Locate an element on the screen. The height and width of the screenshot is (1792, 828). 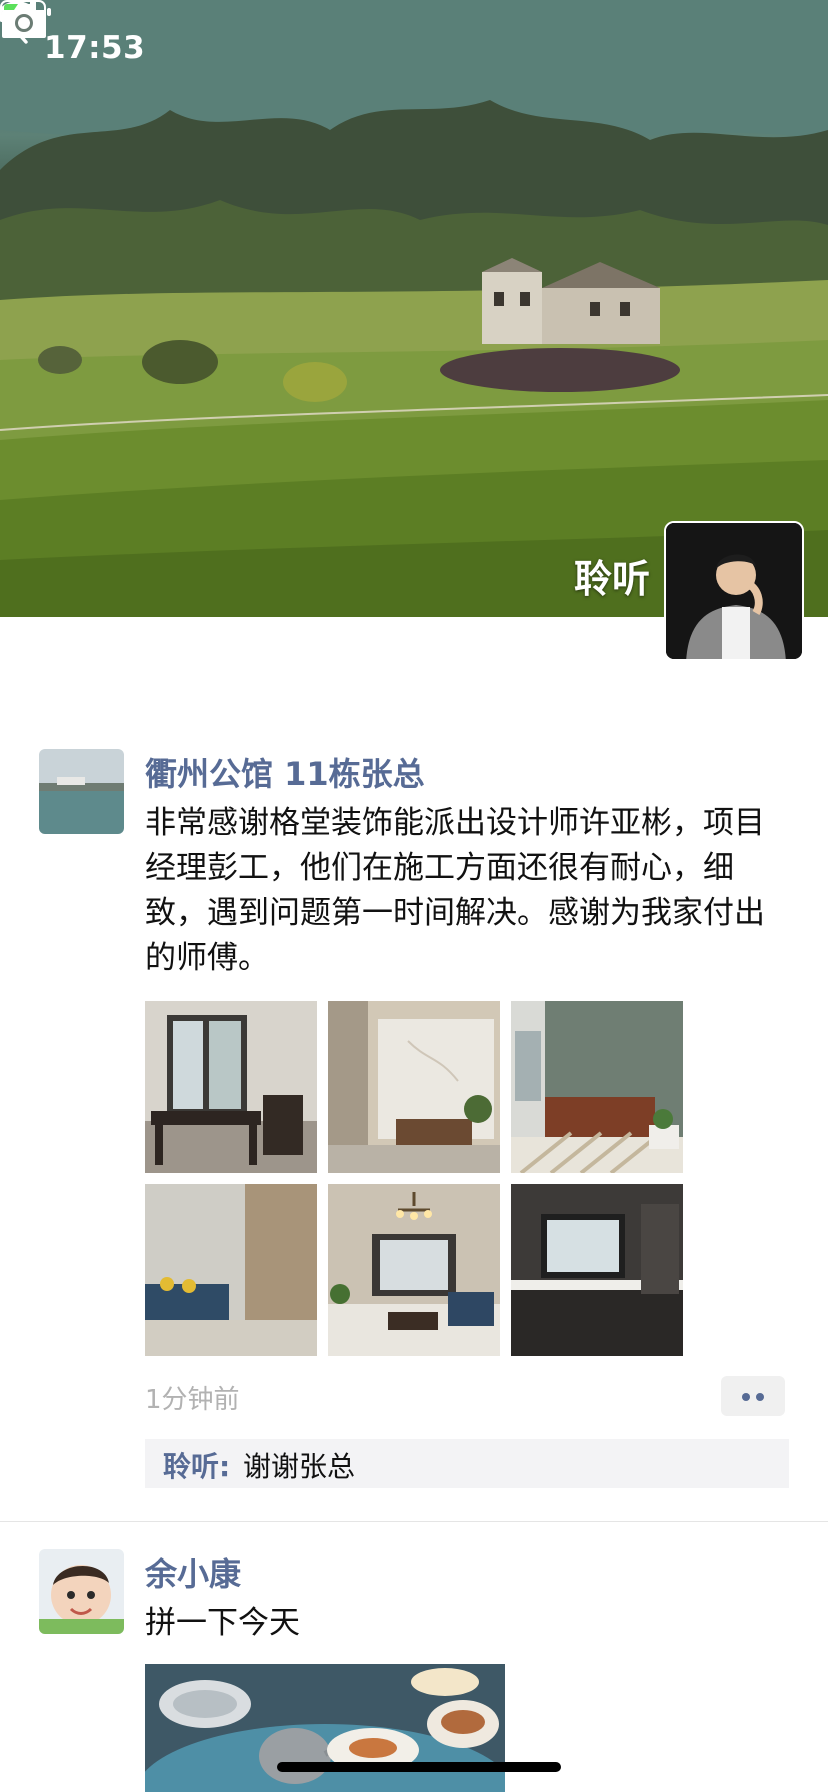
comment-author: 聆听: is located at coordinates (196, 1465).